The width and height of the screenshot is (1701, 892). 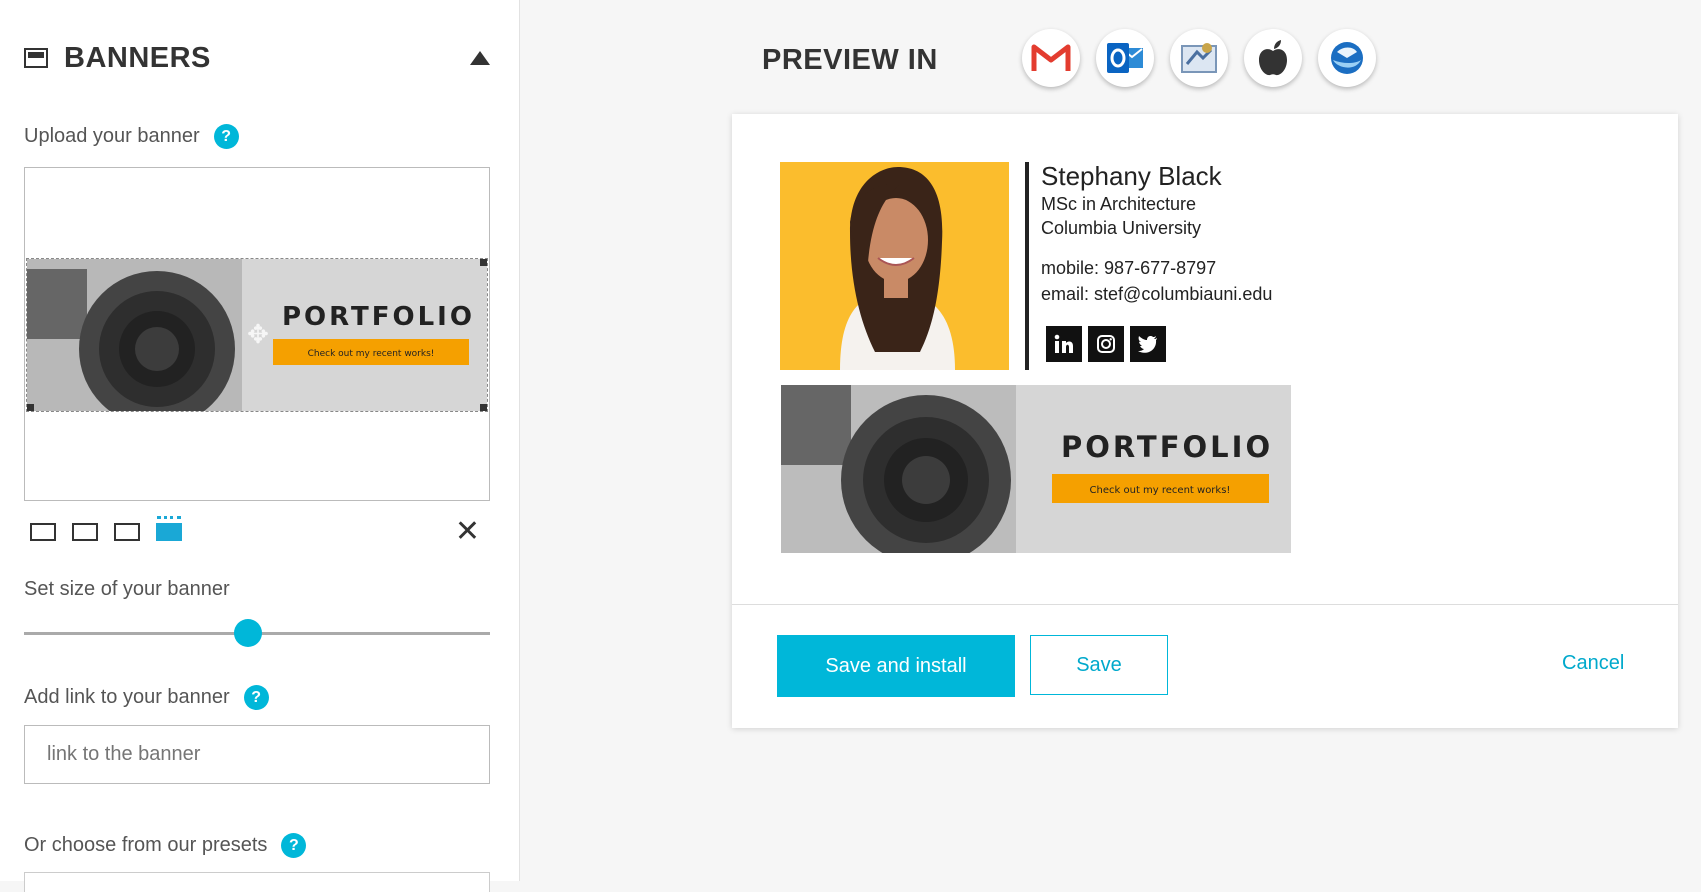 What do you see at coordinates (1121, 228) in the screenshot?
I see `signature-university: Columbia University` at bounding box center [1121, 228].